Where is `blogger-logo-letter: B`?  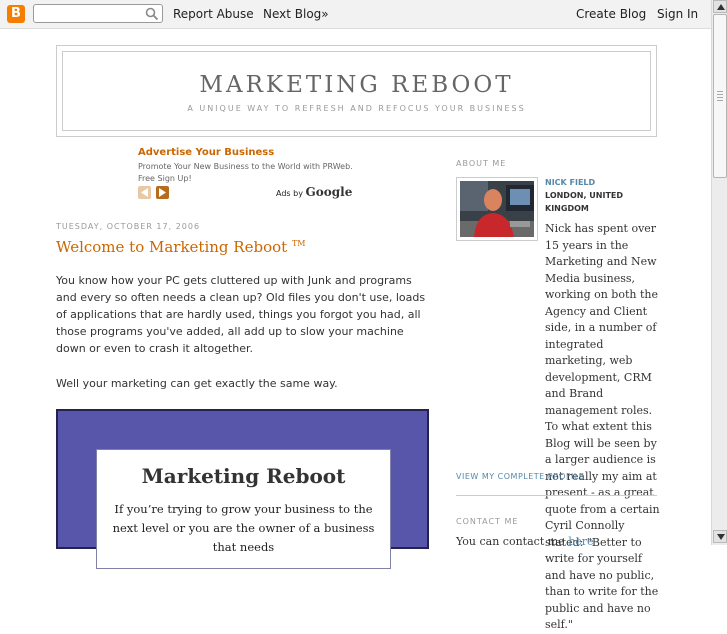
blogger-logo-letter: B is located at coordinates (16, 13).